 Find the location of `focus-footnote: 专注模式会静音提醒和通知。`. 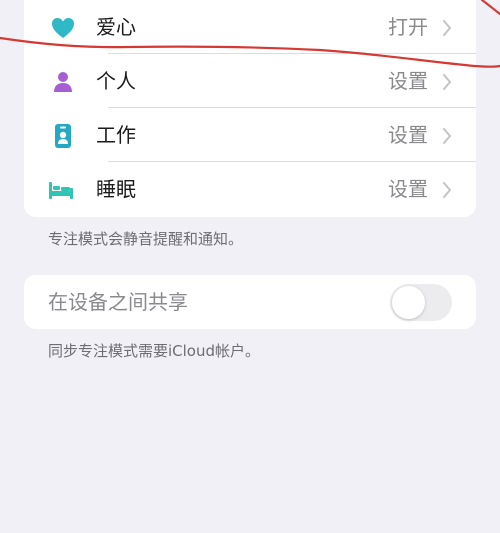

focus-footnote: 专注模式会静音提醒和通知。 is located at coordinates (146, 239).